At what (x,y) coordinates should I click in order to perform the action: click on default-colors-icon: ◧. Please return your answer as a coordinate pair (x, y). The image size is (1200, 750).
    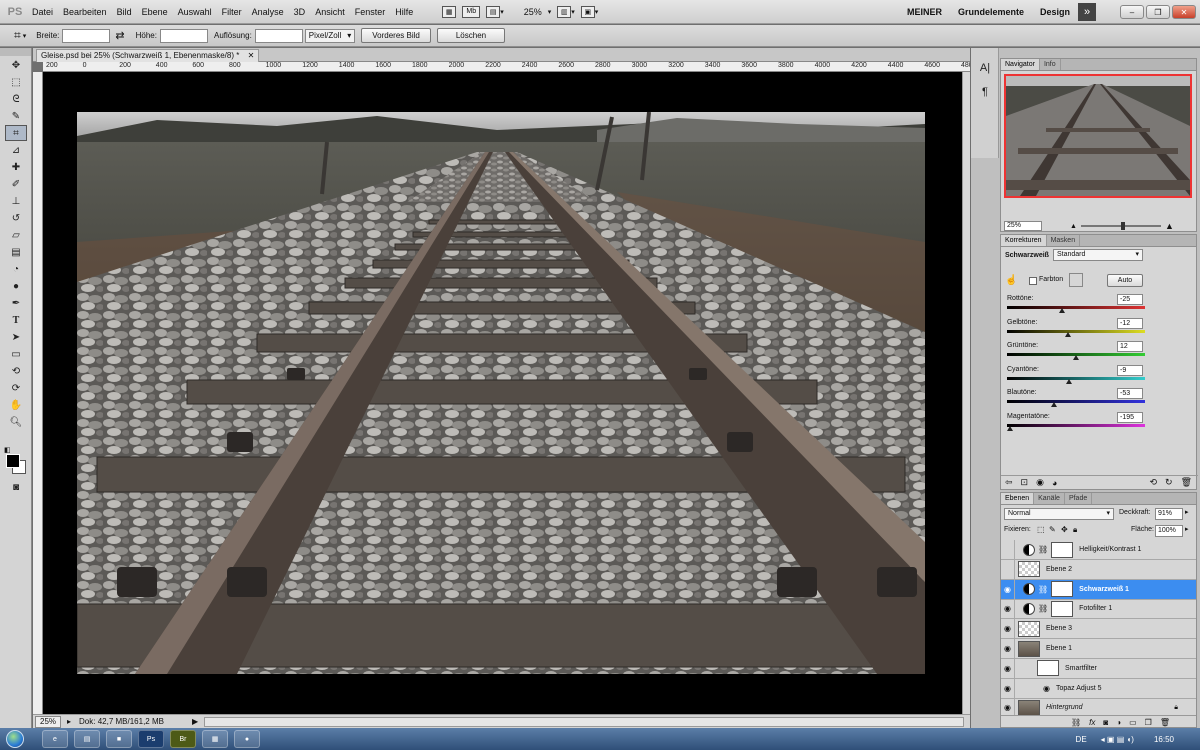
    Looking at the image, I should click on (7, 450).